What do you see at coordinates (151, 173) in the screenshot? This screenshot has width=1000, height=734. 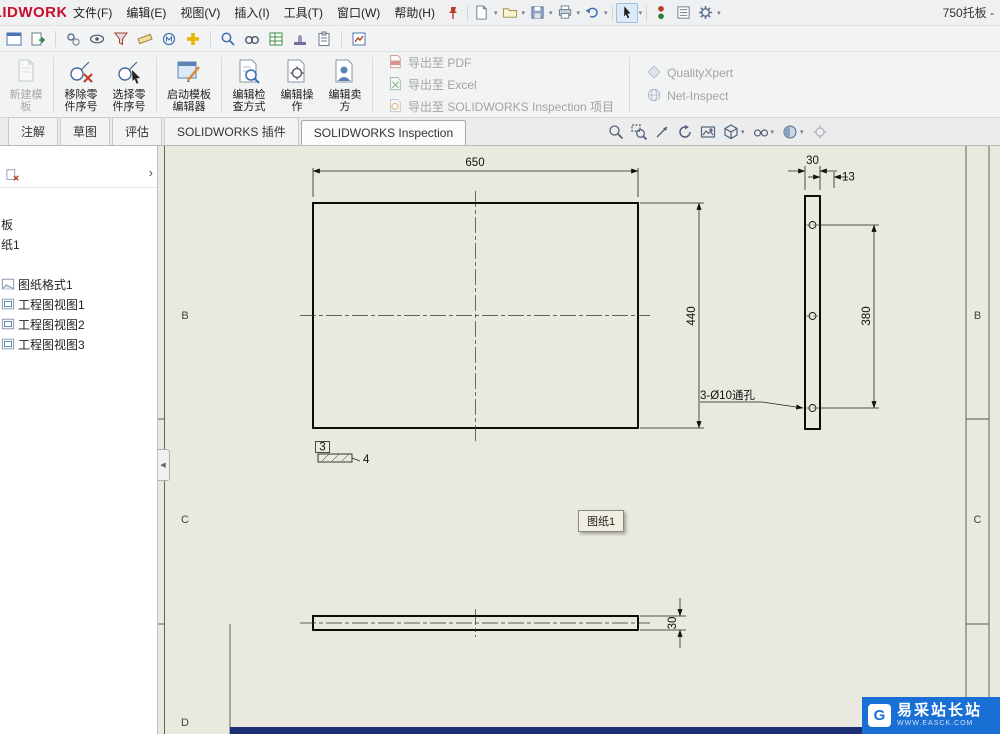 I see `expand-panel-button: ›` at bounding box center [151, 173].